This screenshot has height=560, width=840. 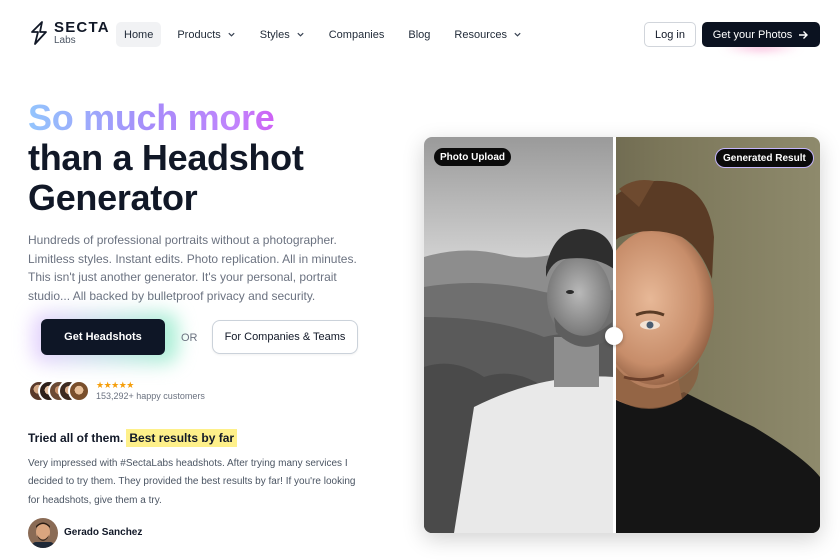 I want to click on nav-item-companies: Companies, so click(x=357, y=34).